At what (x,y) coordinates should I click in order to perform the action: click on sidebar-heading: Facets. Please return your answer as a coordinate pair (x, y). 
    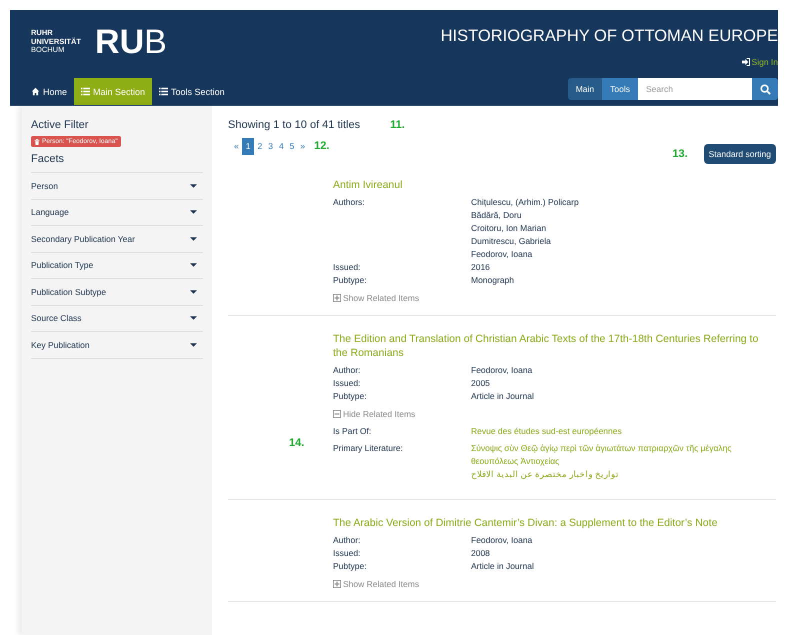
    Looking at the image, I should click on (48, 159).